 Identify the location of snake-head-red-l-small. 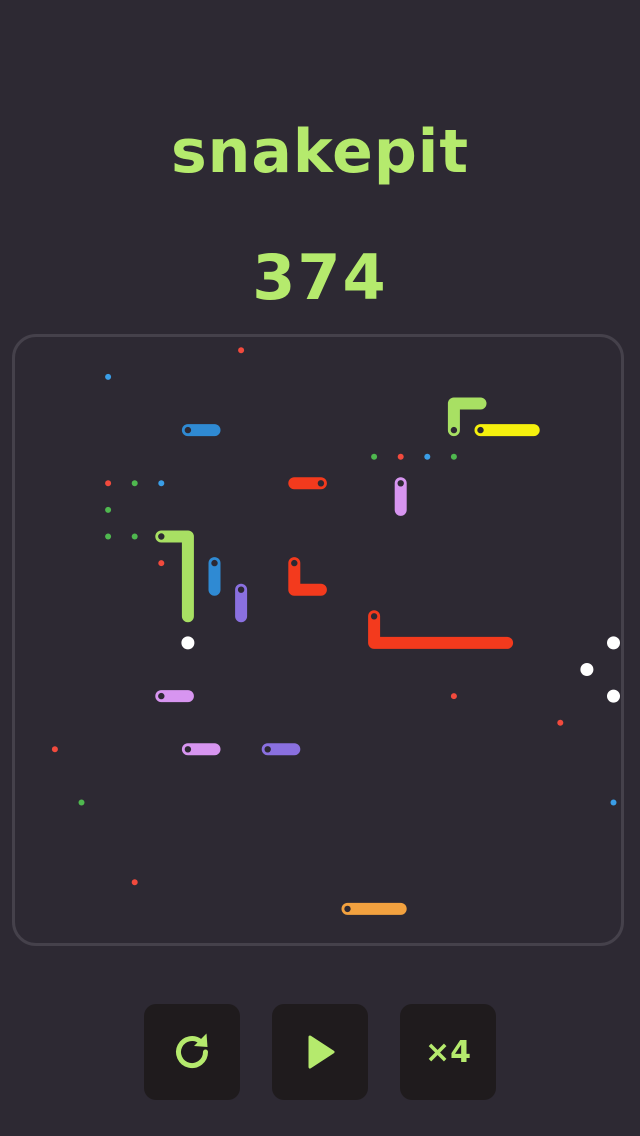
(294, 563).